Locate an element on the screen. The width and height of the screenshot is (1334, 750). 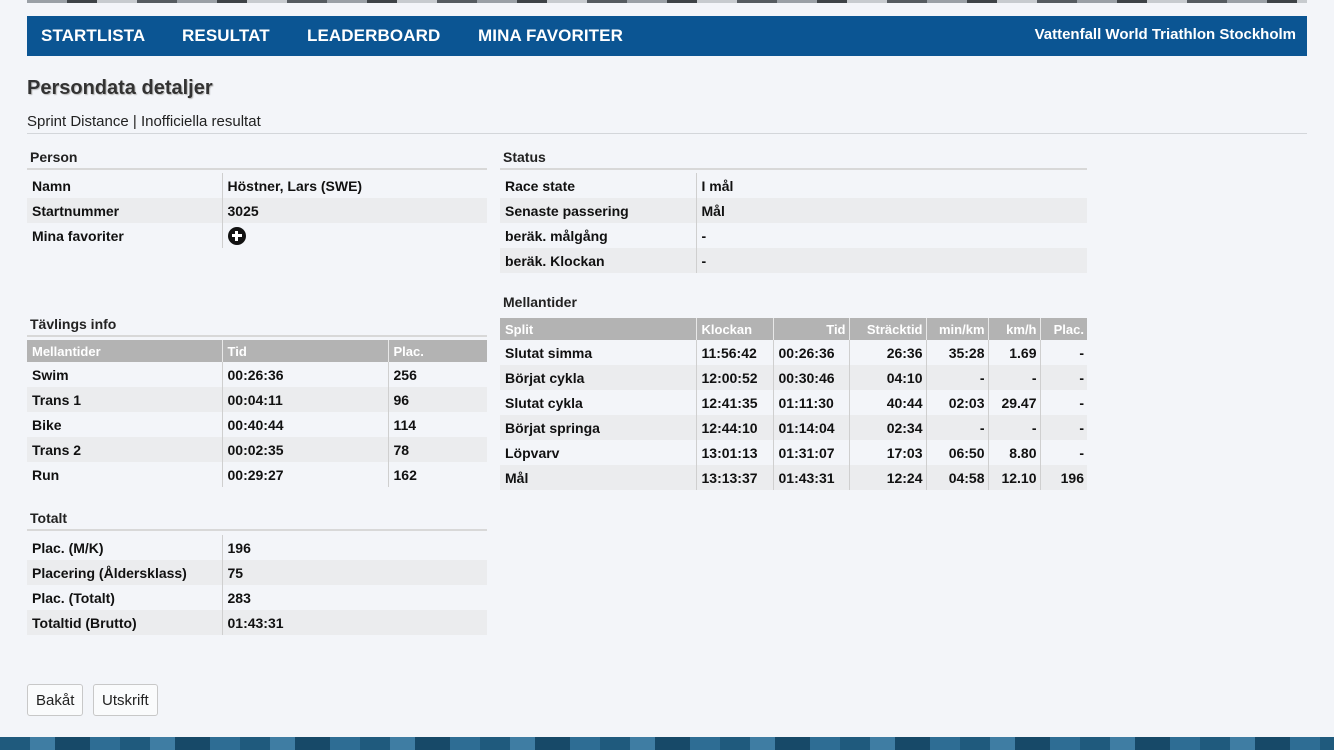
split-speed: 1.69 is located at coordinates (1013, 352).